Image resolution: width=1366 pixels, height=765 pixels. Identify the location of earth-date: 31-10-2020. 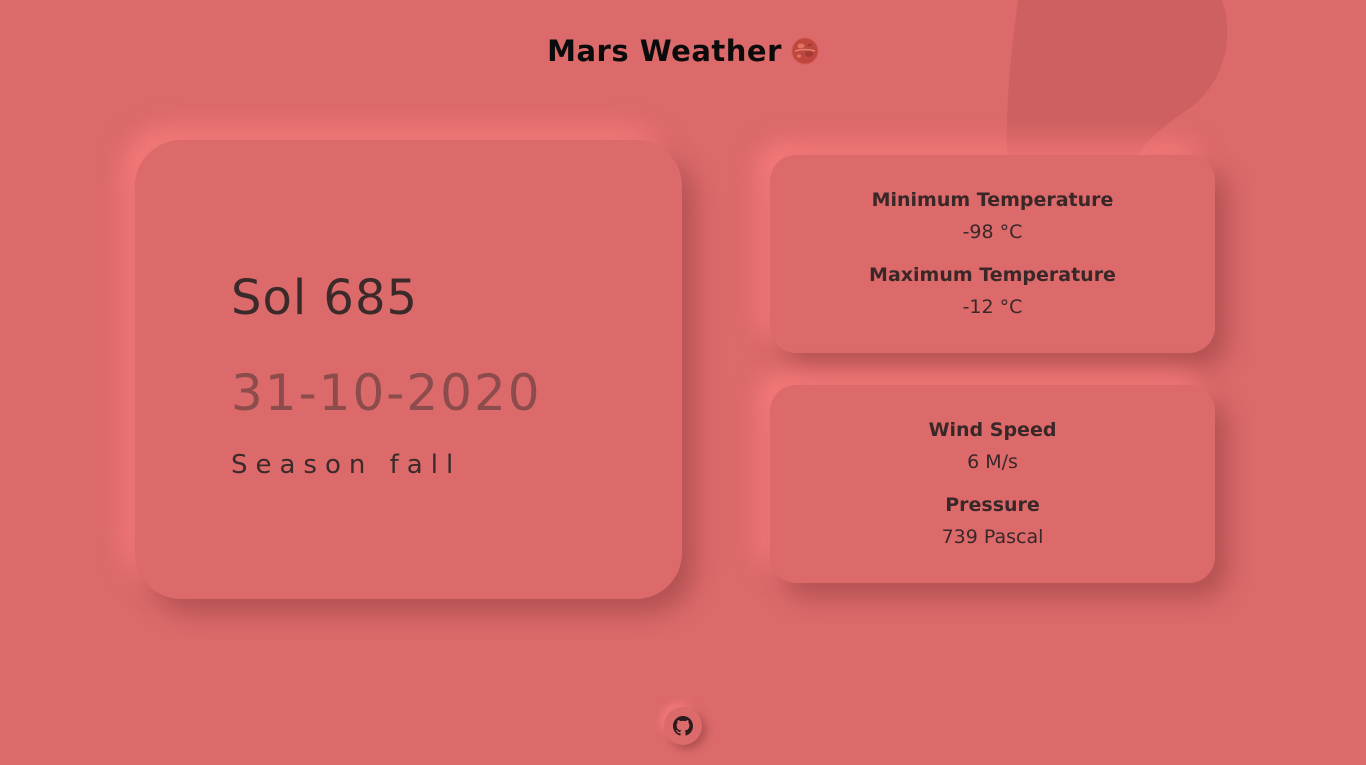
(386, 393).